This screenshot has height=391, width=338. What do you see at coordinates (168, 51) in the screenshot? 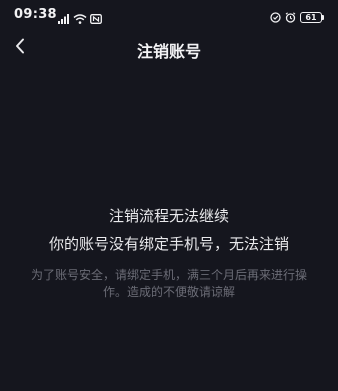
I see `page-title: 注销账号` at bounding box center [168, 51].